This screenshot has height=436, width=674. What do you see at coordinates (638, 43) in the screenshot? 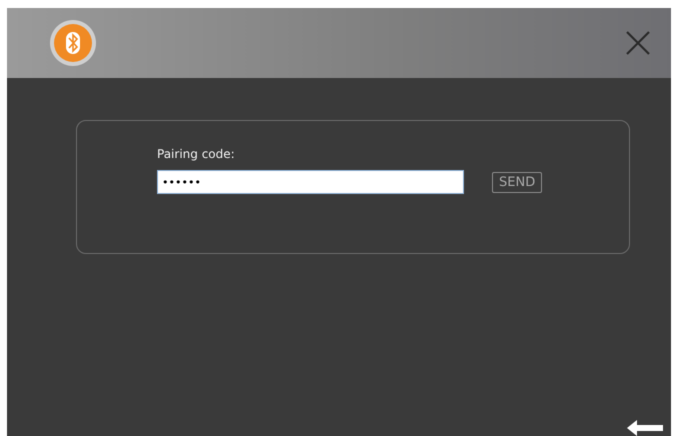
I see `close-icon` at bounding box center [638, 43].